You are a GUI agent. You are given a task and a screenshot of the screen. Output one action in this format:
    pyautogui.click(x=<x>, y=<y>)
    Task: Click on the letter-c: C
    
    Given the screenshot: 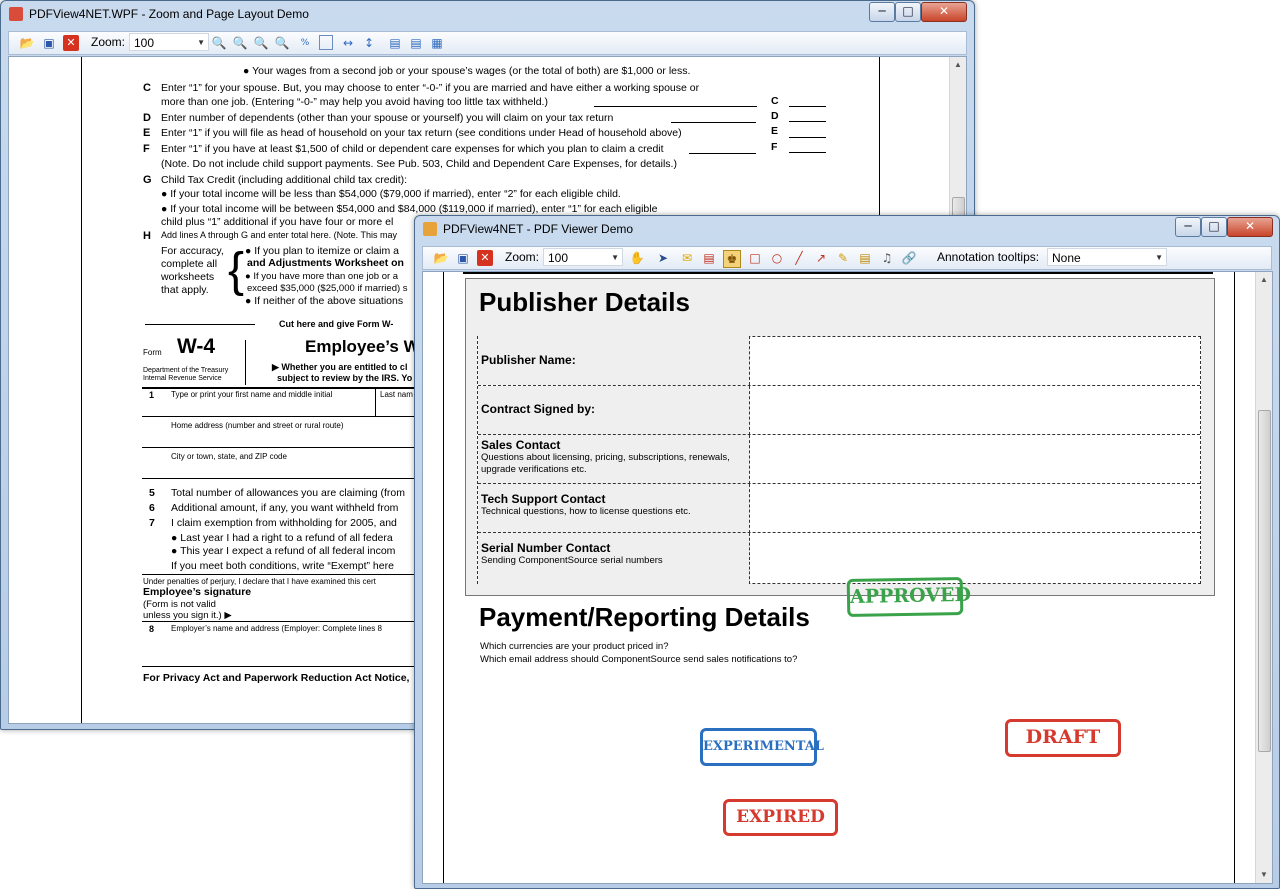 What is the action you would take?
    pyautogui.click(x=147, y=88)
    